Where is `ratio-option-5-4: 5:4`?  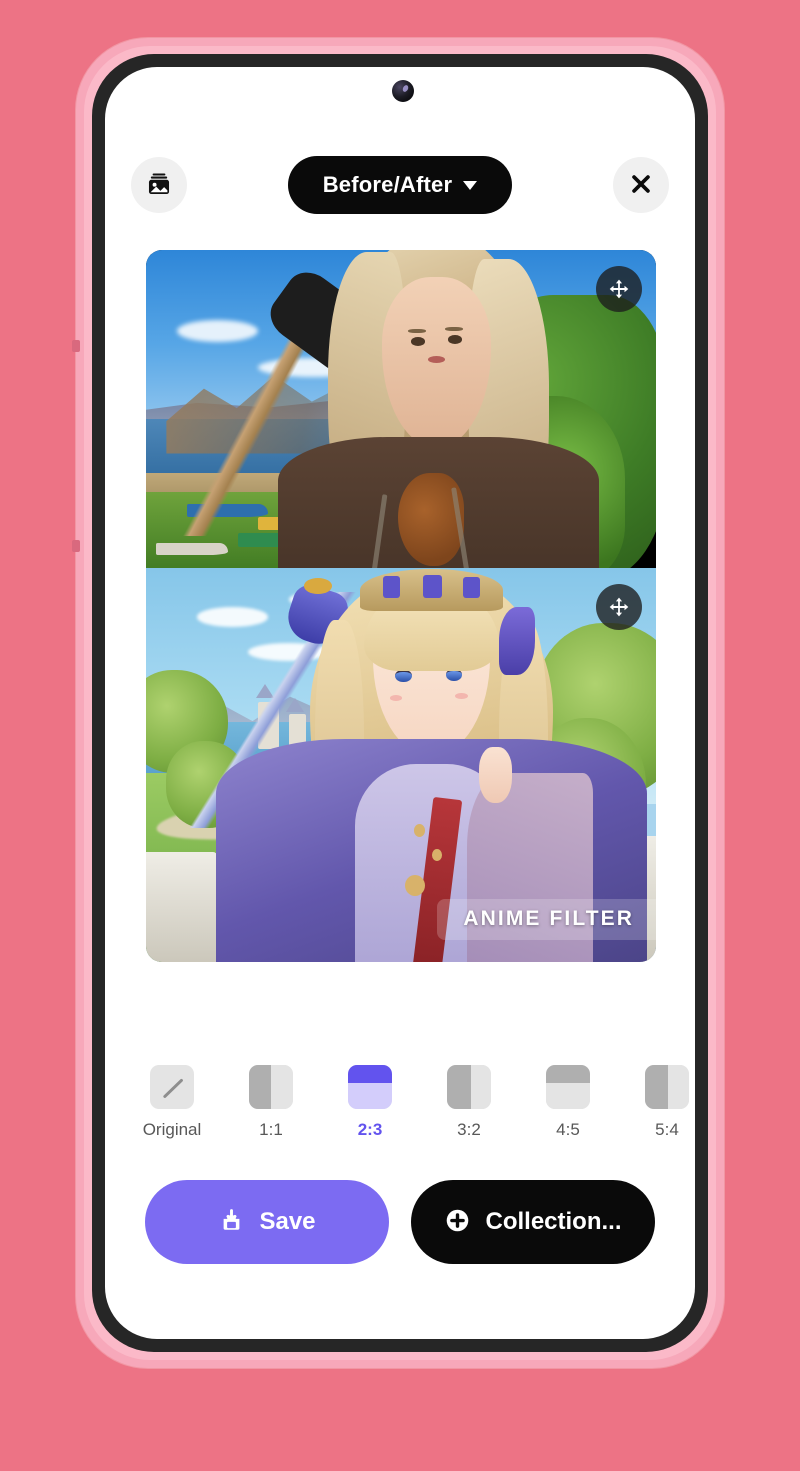 ratio-option-5-4: 5:4 is located at coordinates (667, 1102).